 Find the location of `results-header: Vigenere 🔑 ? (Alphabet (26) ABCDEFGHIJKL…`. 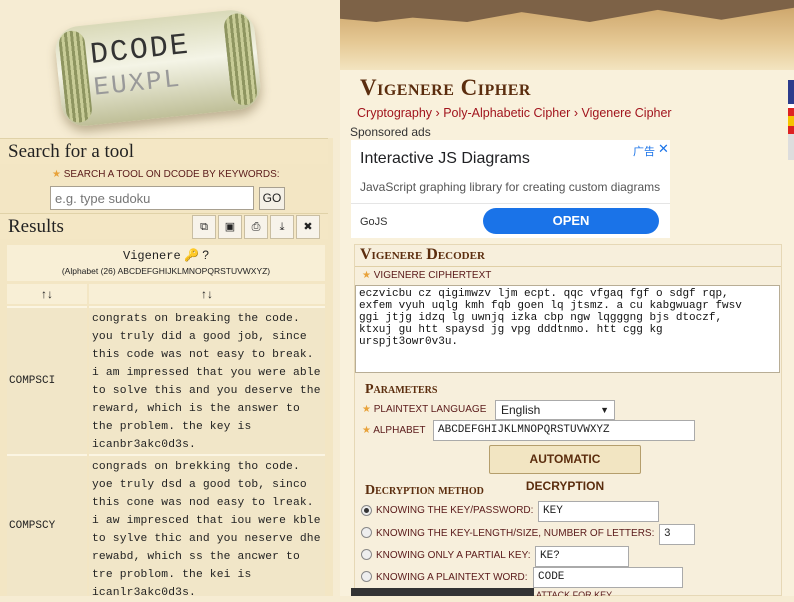

results-header: Vigenere 🔑 ? (Alphabet (26) ABCDEFGHIJKL… is located at coordinates (166, 263).